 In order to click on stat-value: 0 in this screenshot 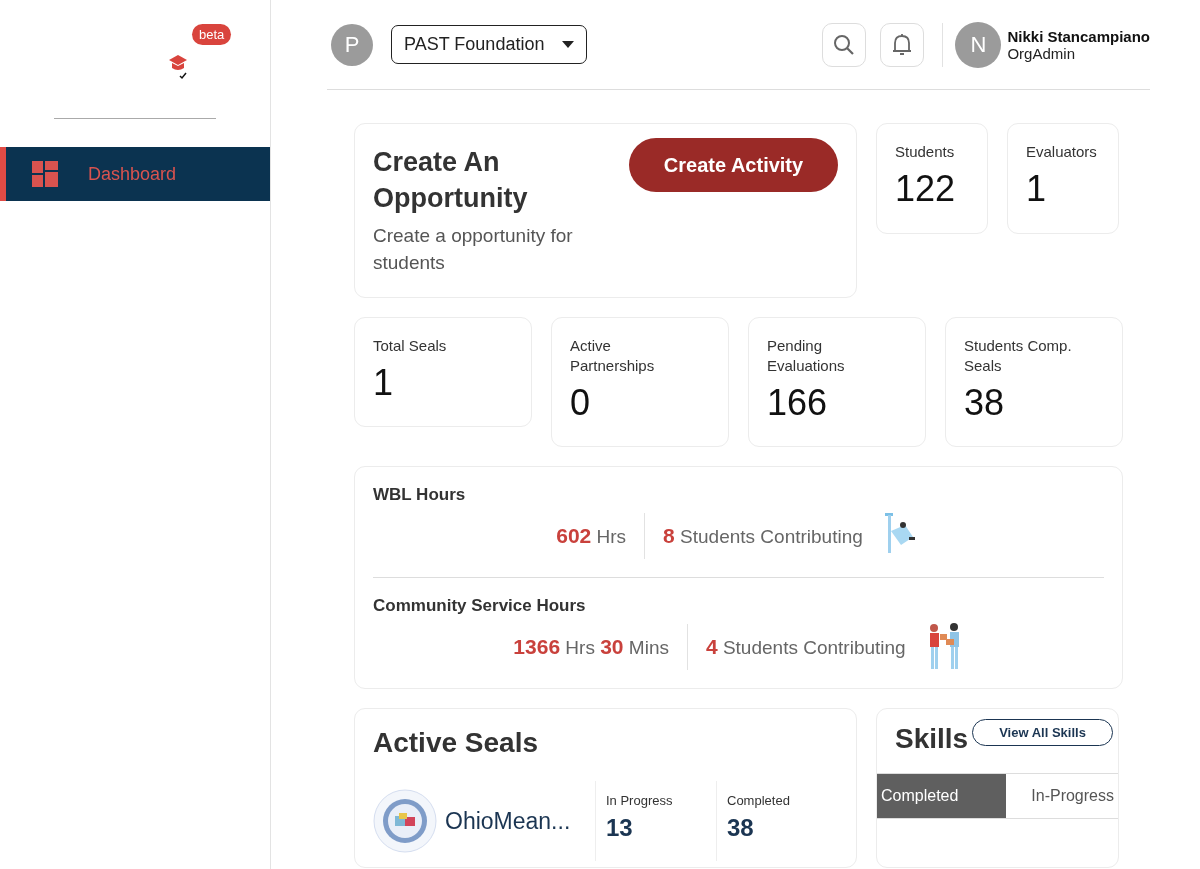, I will do `click(581, 403)`.